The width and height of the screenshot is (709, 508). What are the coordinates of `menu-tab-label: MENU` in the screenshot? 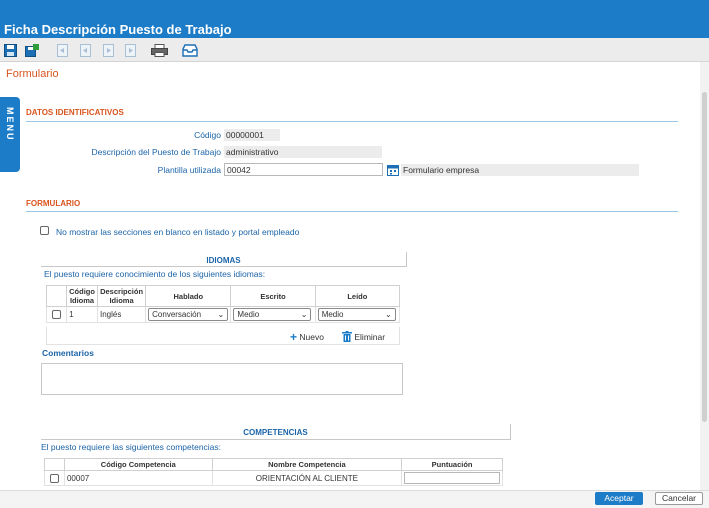 It's located at (10, 124).